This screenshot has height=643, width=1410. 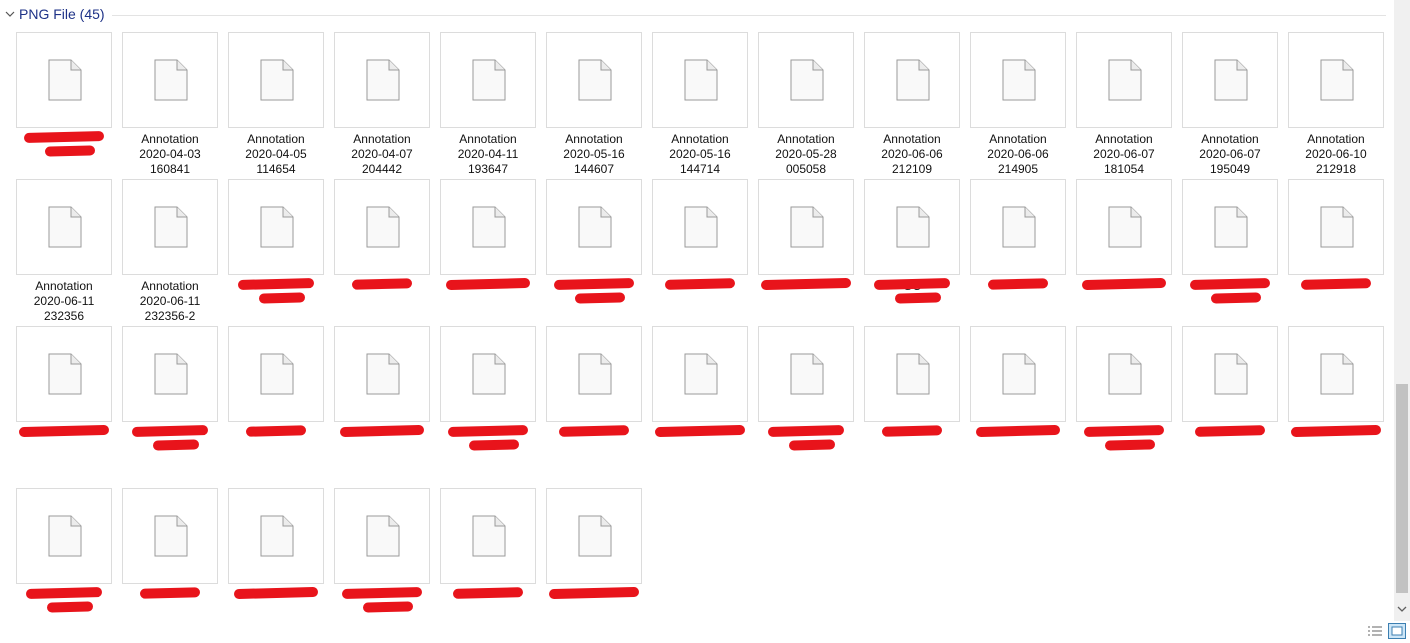 What do you see at coordinates (1397, 631) in the screenshot?
I see `large-icons-view-icon` at bounding box center [1397, 631].